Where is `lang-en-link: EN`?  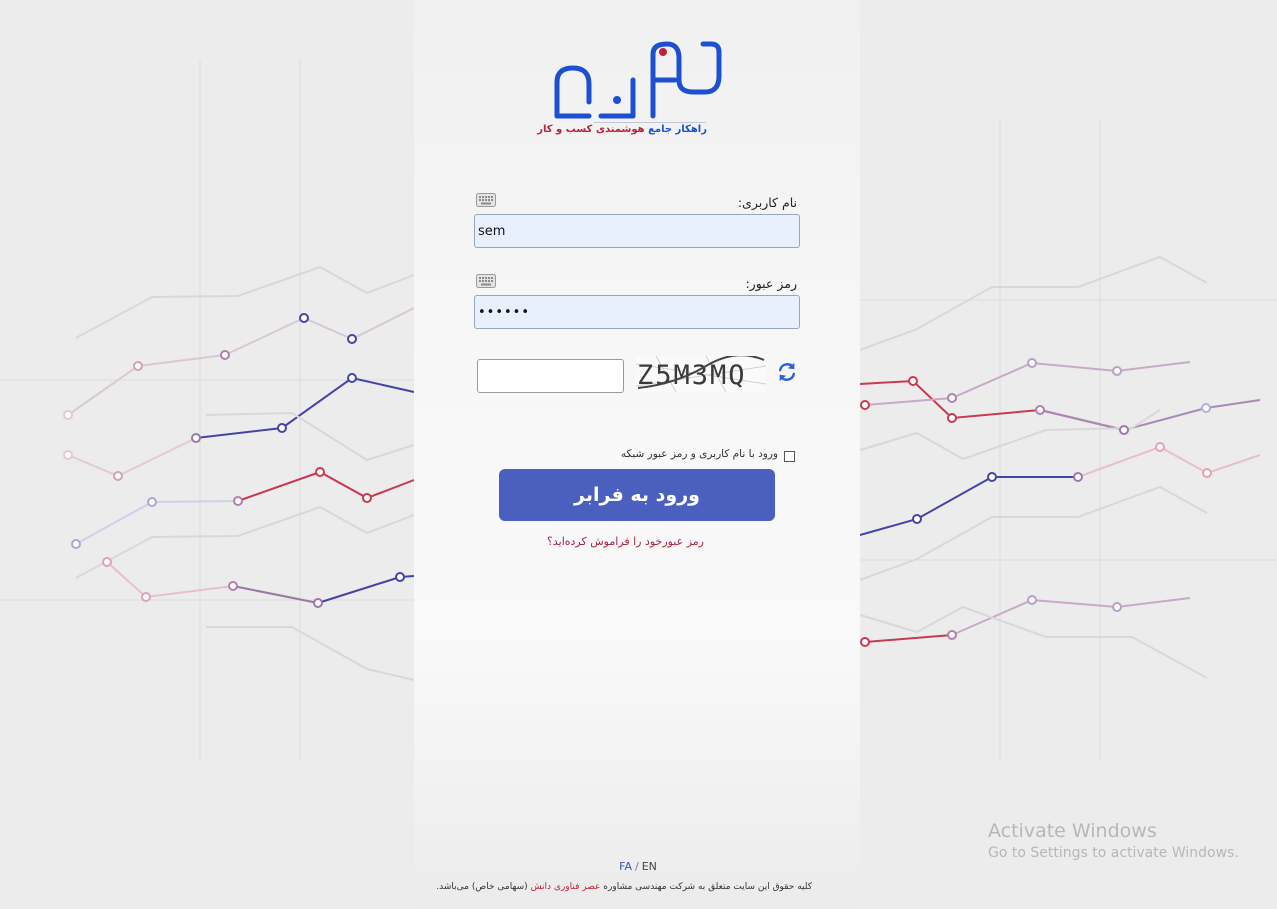
lang-en-link: EN is located at coordinates (649, 866).